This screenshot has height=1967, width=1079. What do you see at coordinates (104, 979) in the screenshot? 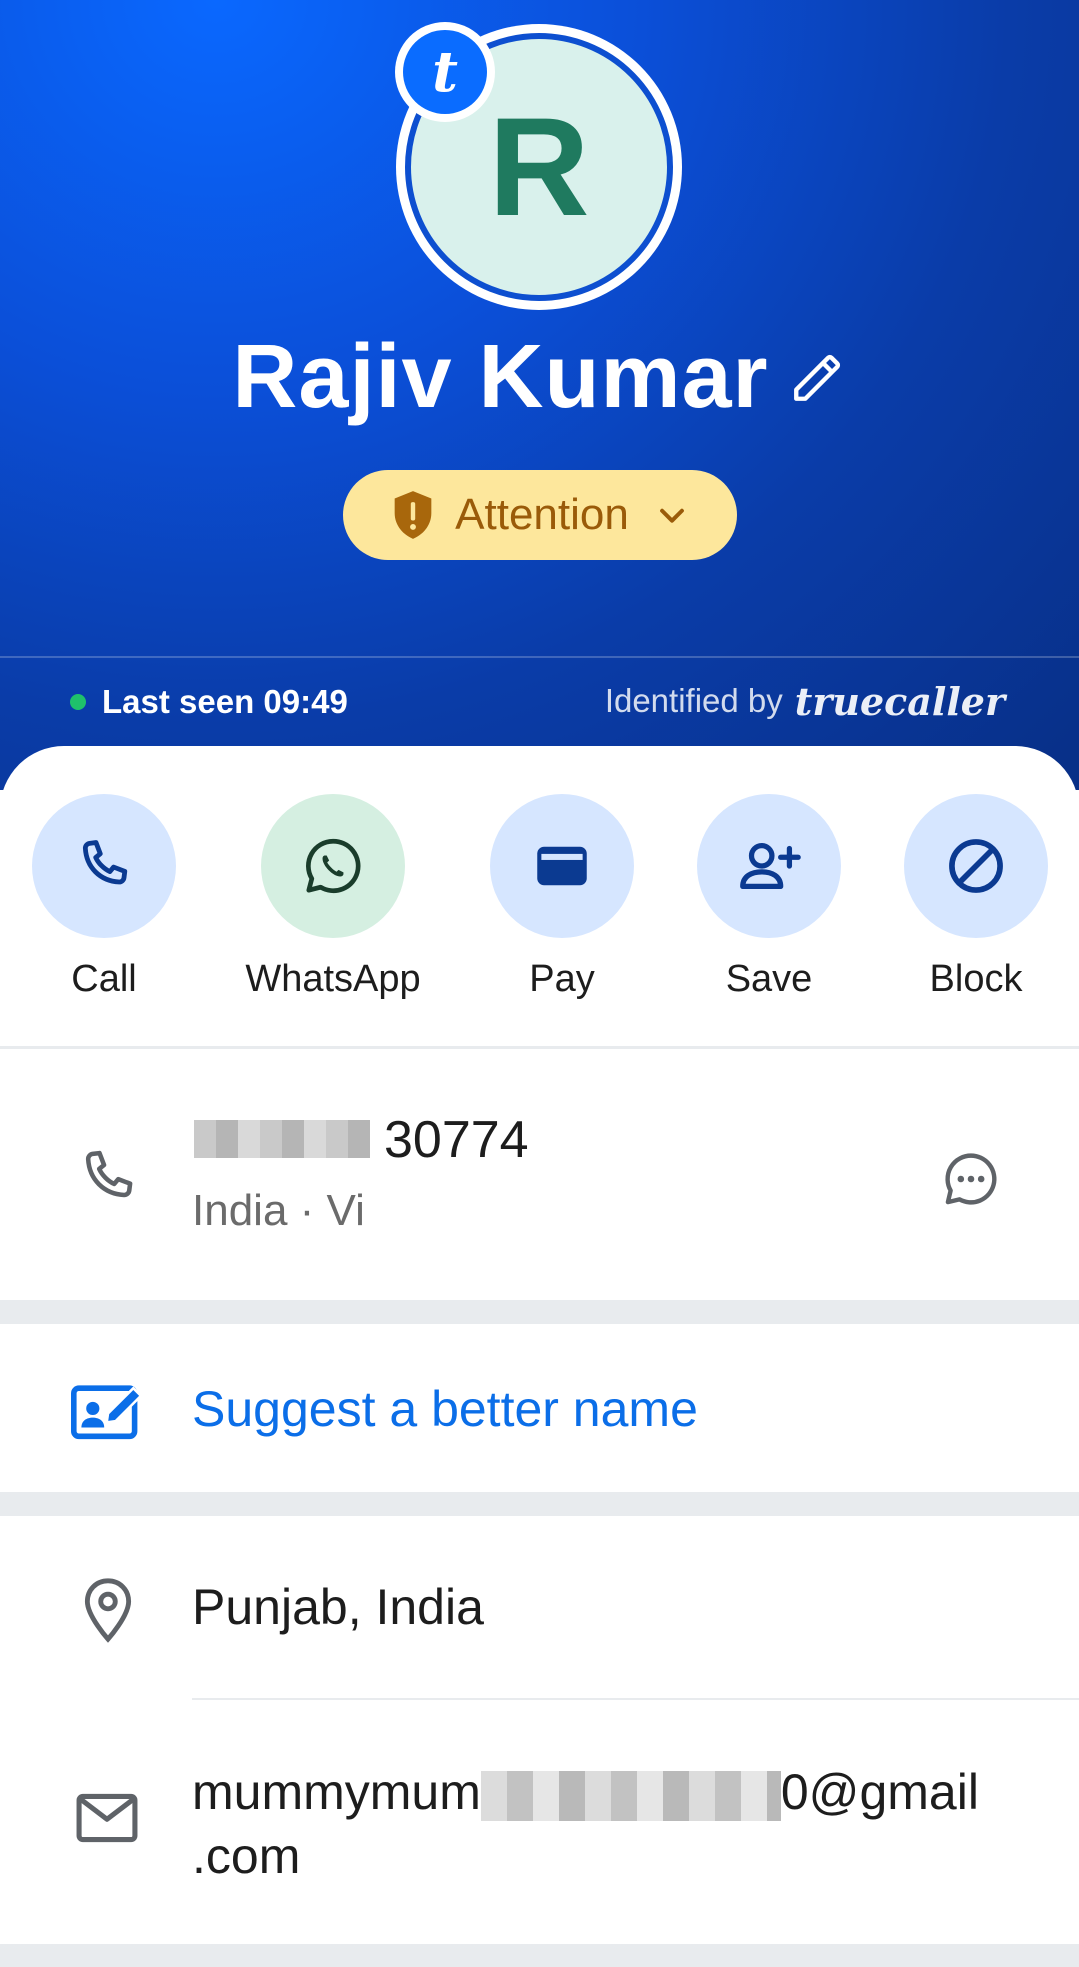
I see `call-label: Call` at bounding box center [104, 979].